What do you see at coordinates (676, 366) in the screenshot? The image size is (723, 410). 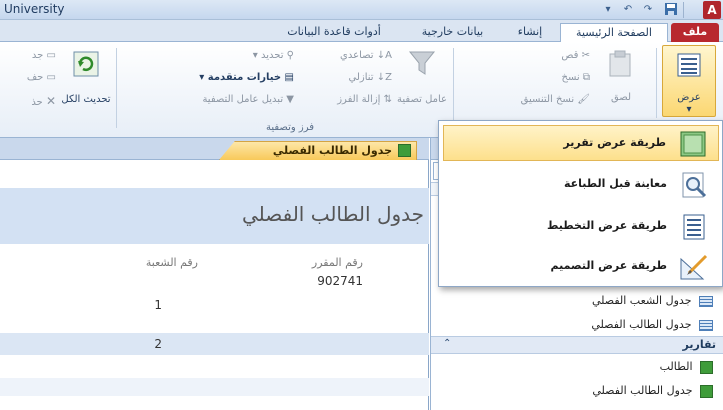 I see `nav-item-label: الطالب` at bounding box center [676, 366].